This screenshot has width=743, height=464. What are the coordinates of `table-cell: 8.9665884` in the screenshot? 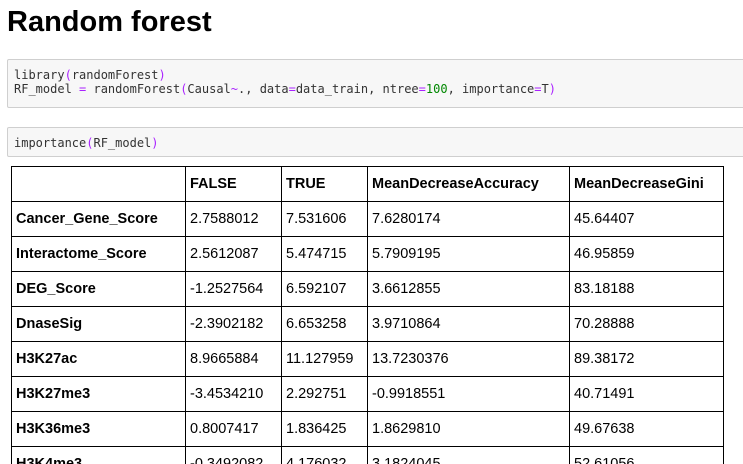 It's located at (233, 359).